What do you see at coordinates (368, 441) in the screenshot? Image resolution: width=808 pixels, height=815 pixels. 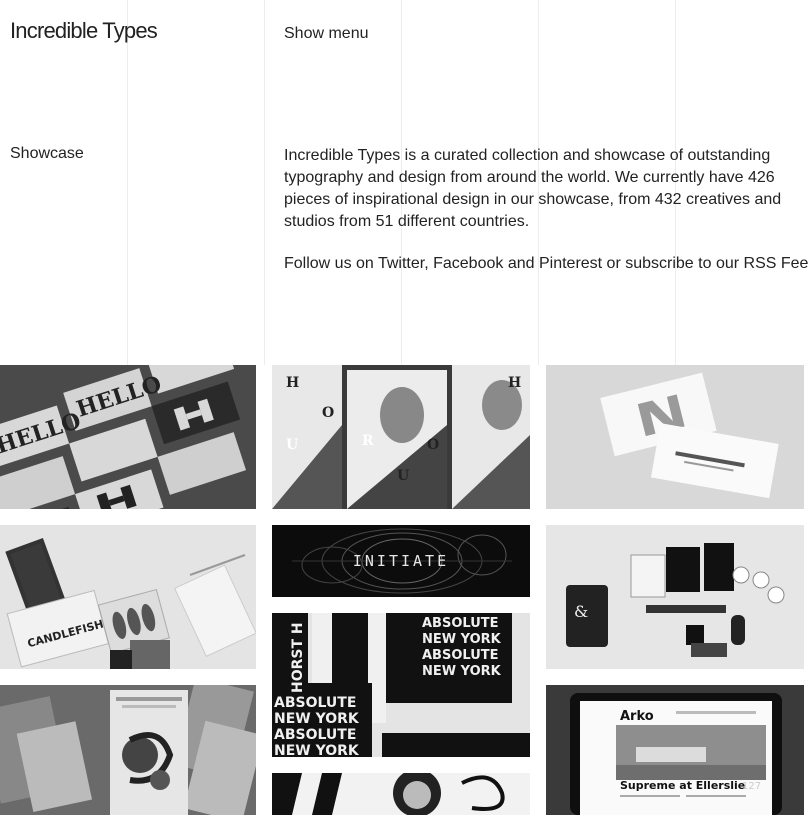 I see `uomo-letter: R` at bounding box center [368, 441].